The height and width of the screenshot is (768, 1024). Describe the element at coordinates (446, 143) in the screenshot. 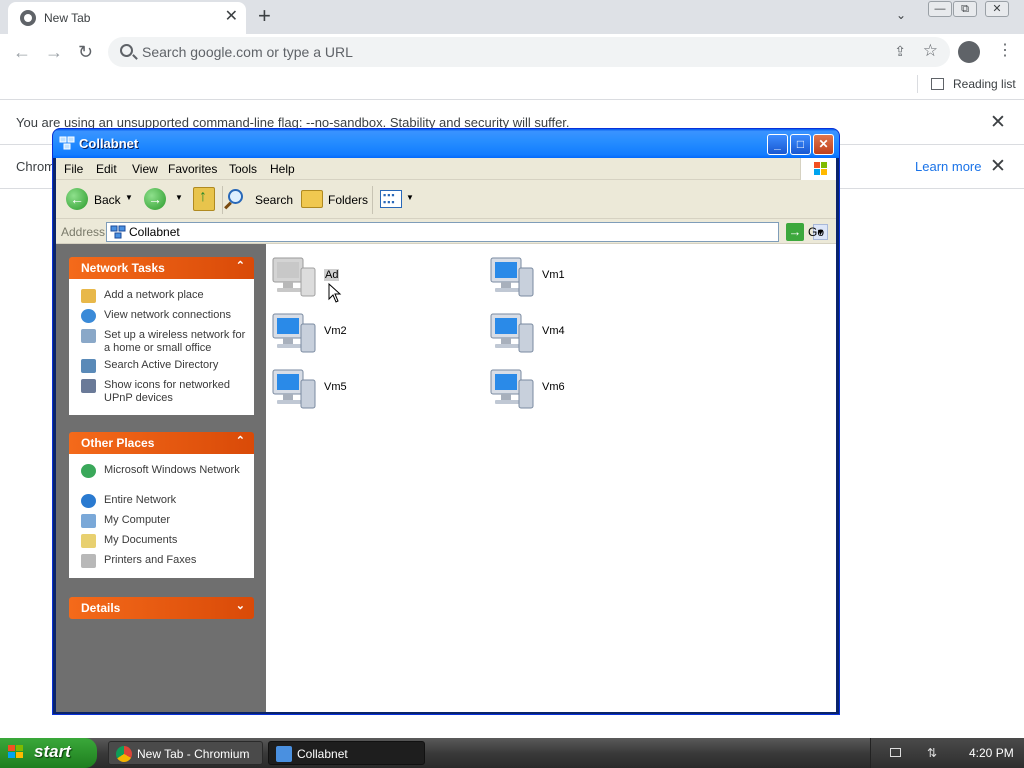

I see `explorer-titlebar: Collabnet _ □ ✕` at that location.